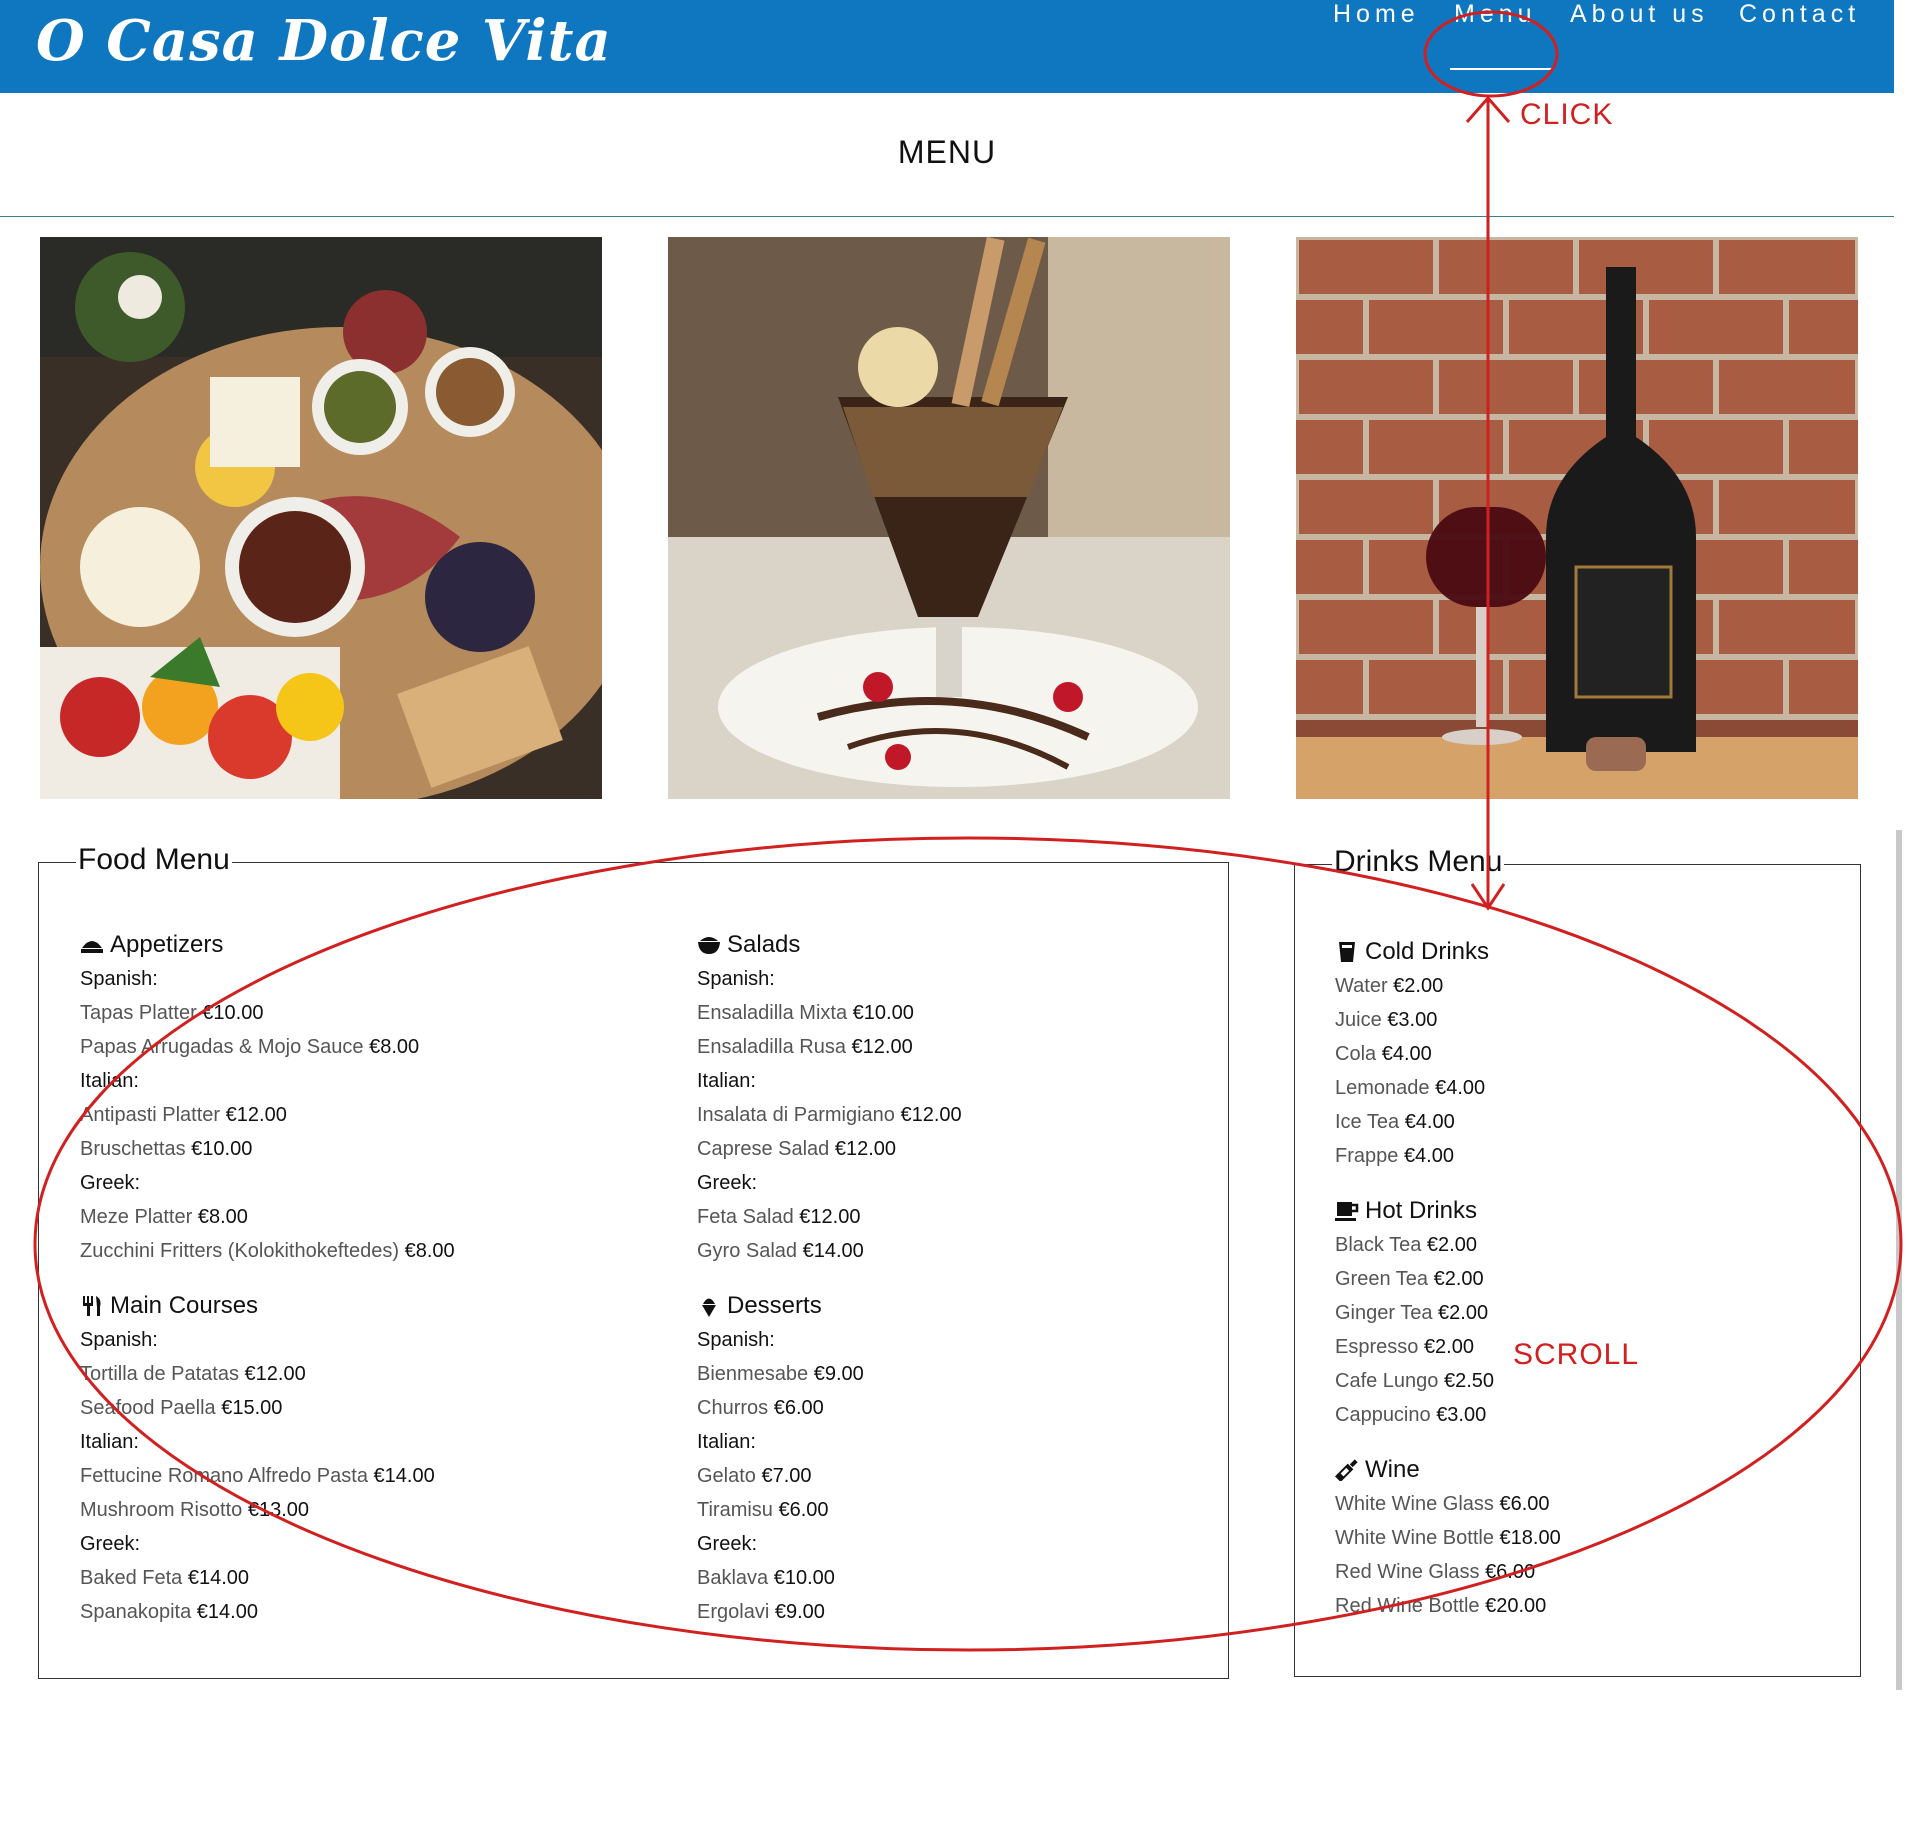  What do you see at coordinates (772, 1013) in the screenshot?
I see `item-name: Ensaladilla Mixta` at bounding box center [772, 1013].